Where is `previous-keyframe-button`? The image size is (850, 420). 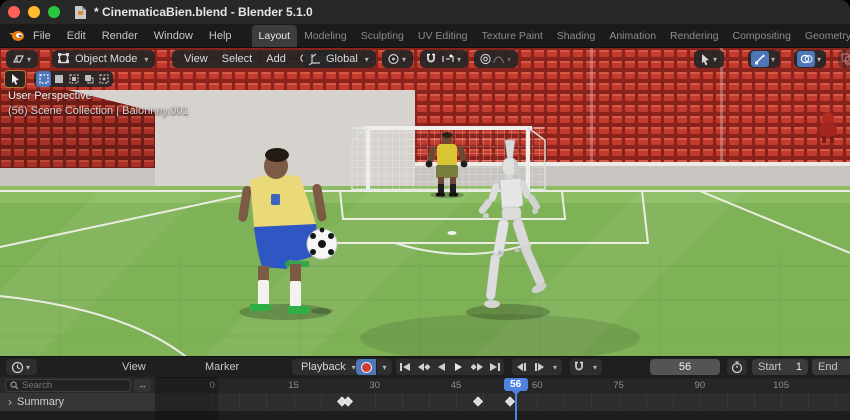 previous-keyframe-button is located at coordinates (423, 367).